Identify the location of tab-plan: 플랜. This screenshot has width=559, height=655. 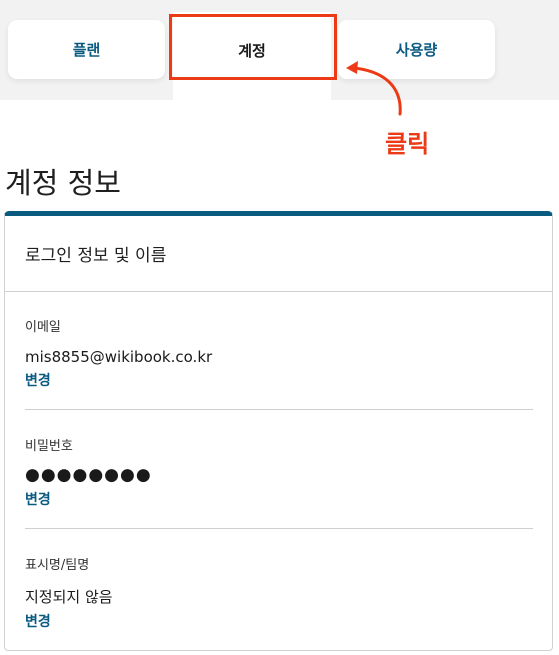
(86, 49).